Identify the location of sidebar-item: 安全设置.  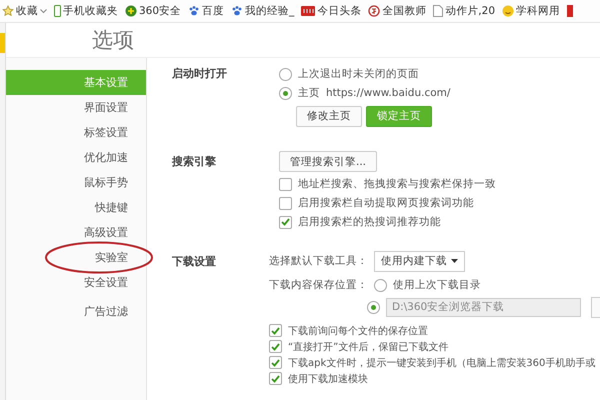
(76, 282).